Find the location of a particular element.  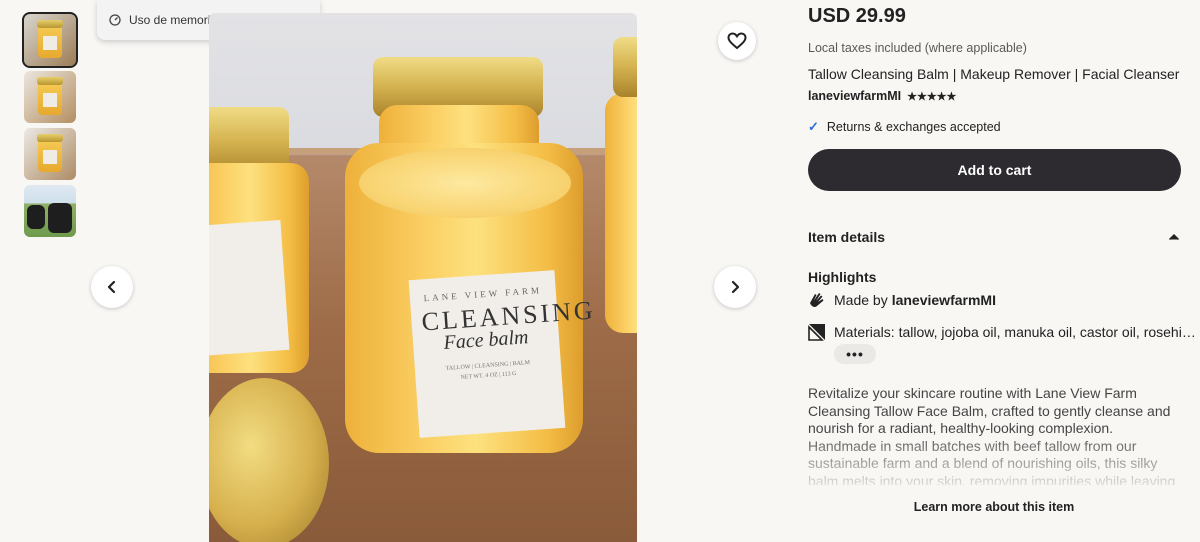

chevron-up-icon is located at coordinates (1174, 237).